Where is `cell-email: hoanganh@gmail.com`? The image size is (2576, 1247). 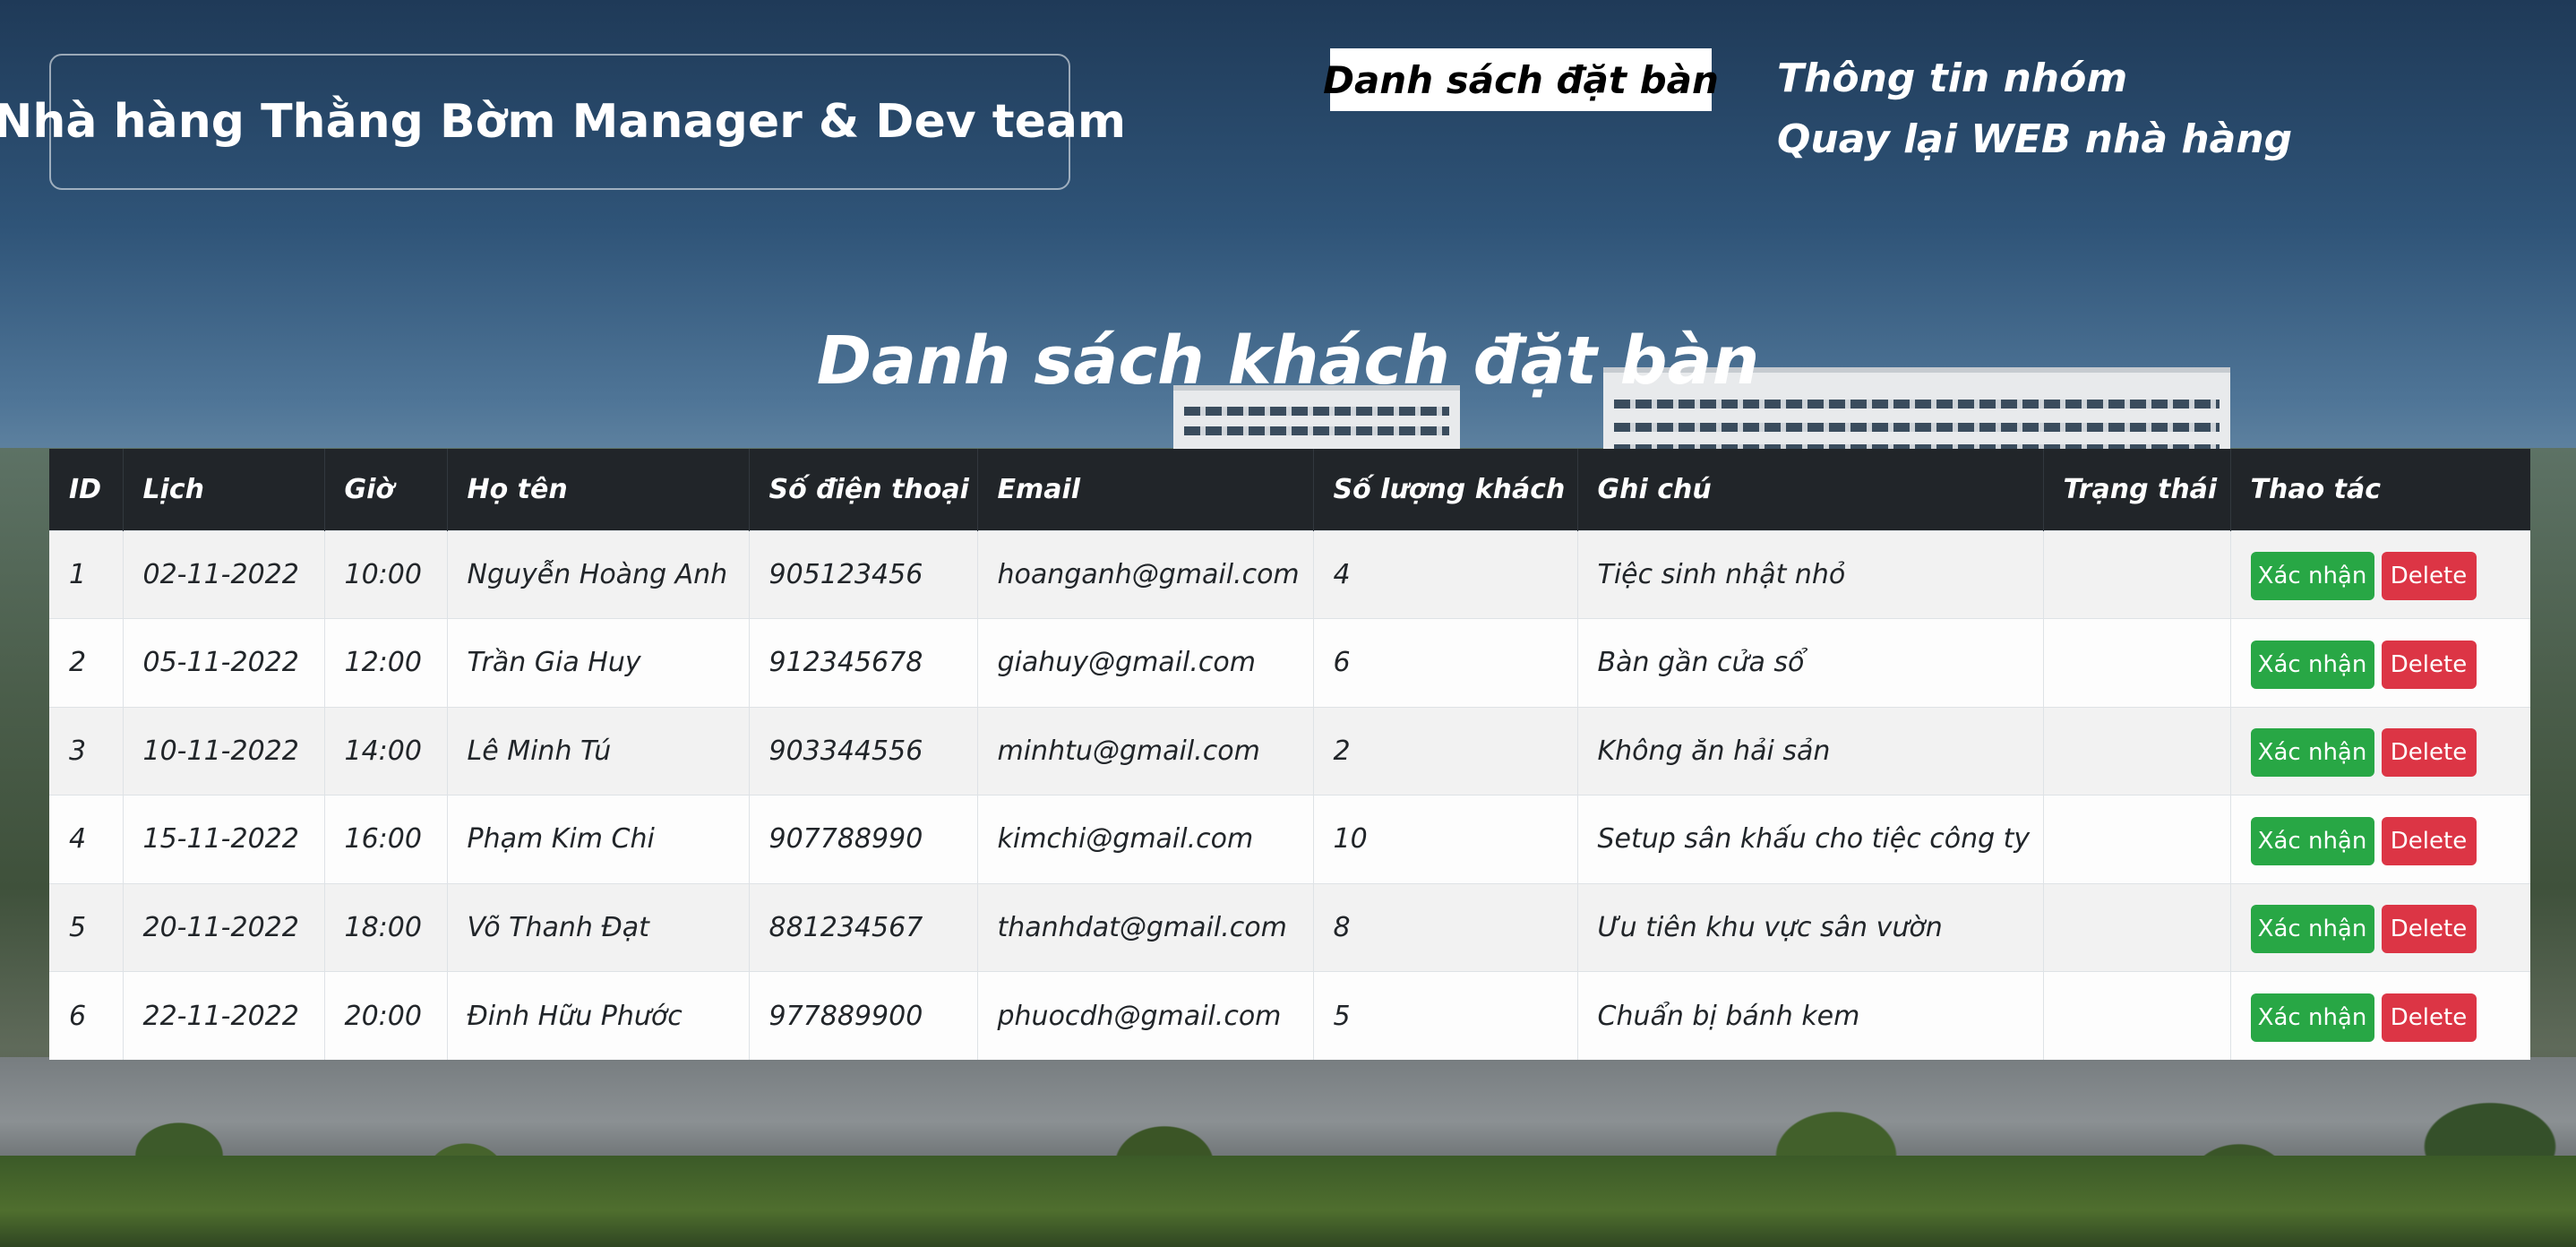 cell-email: hoanganh@gmail.com is located at coordinates (1145, 574).